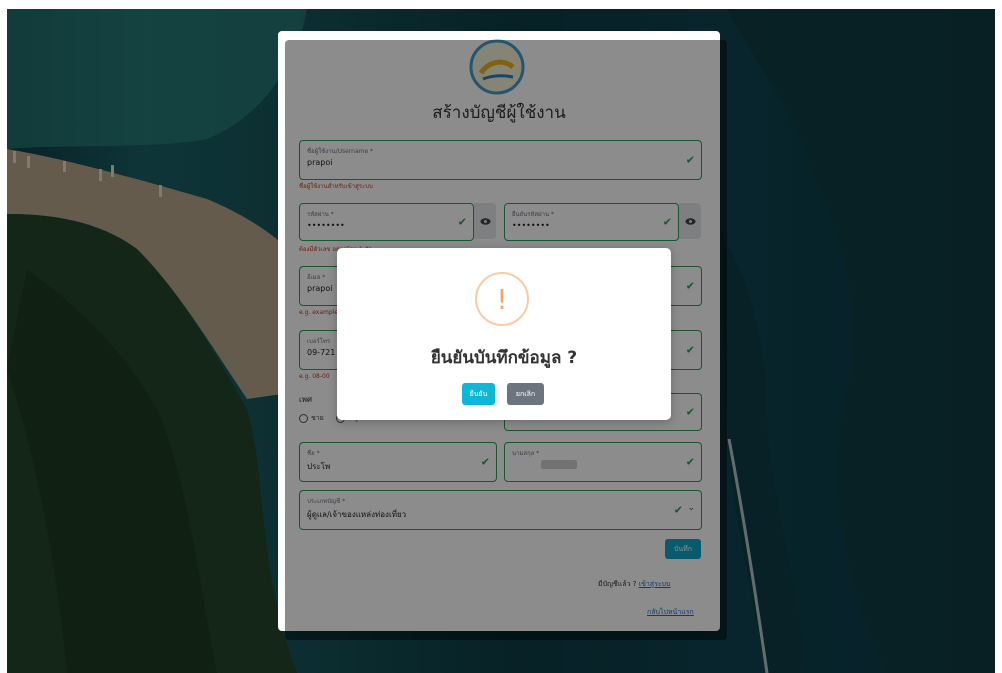 This screenshot has width=1002, height=673. I want to click on confirm-dialog: ! ยืนยันบันทึกข้อมูล ? ยืนยัน ยกเลิก, so click(504, 334).